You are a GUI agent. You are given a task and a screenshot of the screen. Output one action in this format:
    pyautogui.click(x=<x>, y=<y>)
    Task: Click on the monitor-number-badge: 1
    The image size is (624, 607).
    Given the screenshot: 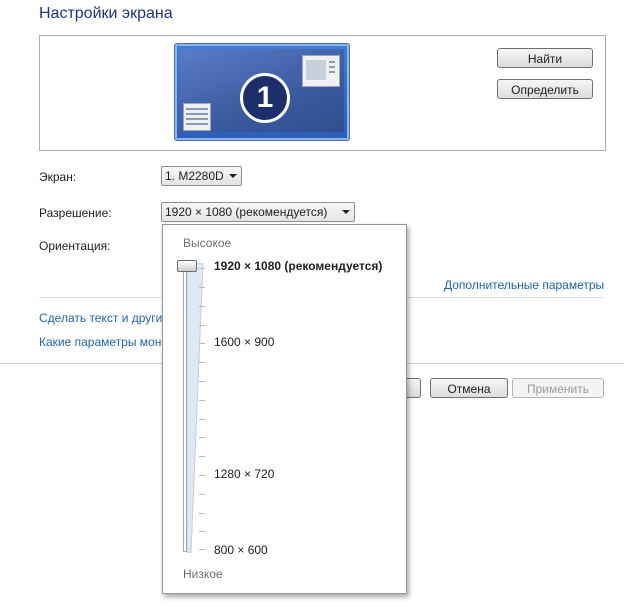 What is the action you would take?
    pyautogui.click(x=265, y=98)
    